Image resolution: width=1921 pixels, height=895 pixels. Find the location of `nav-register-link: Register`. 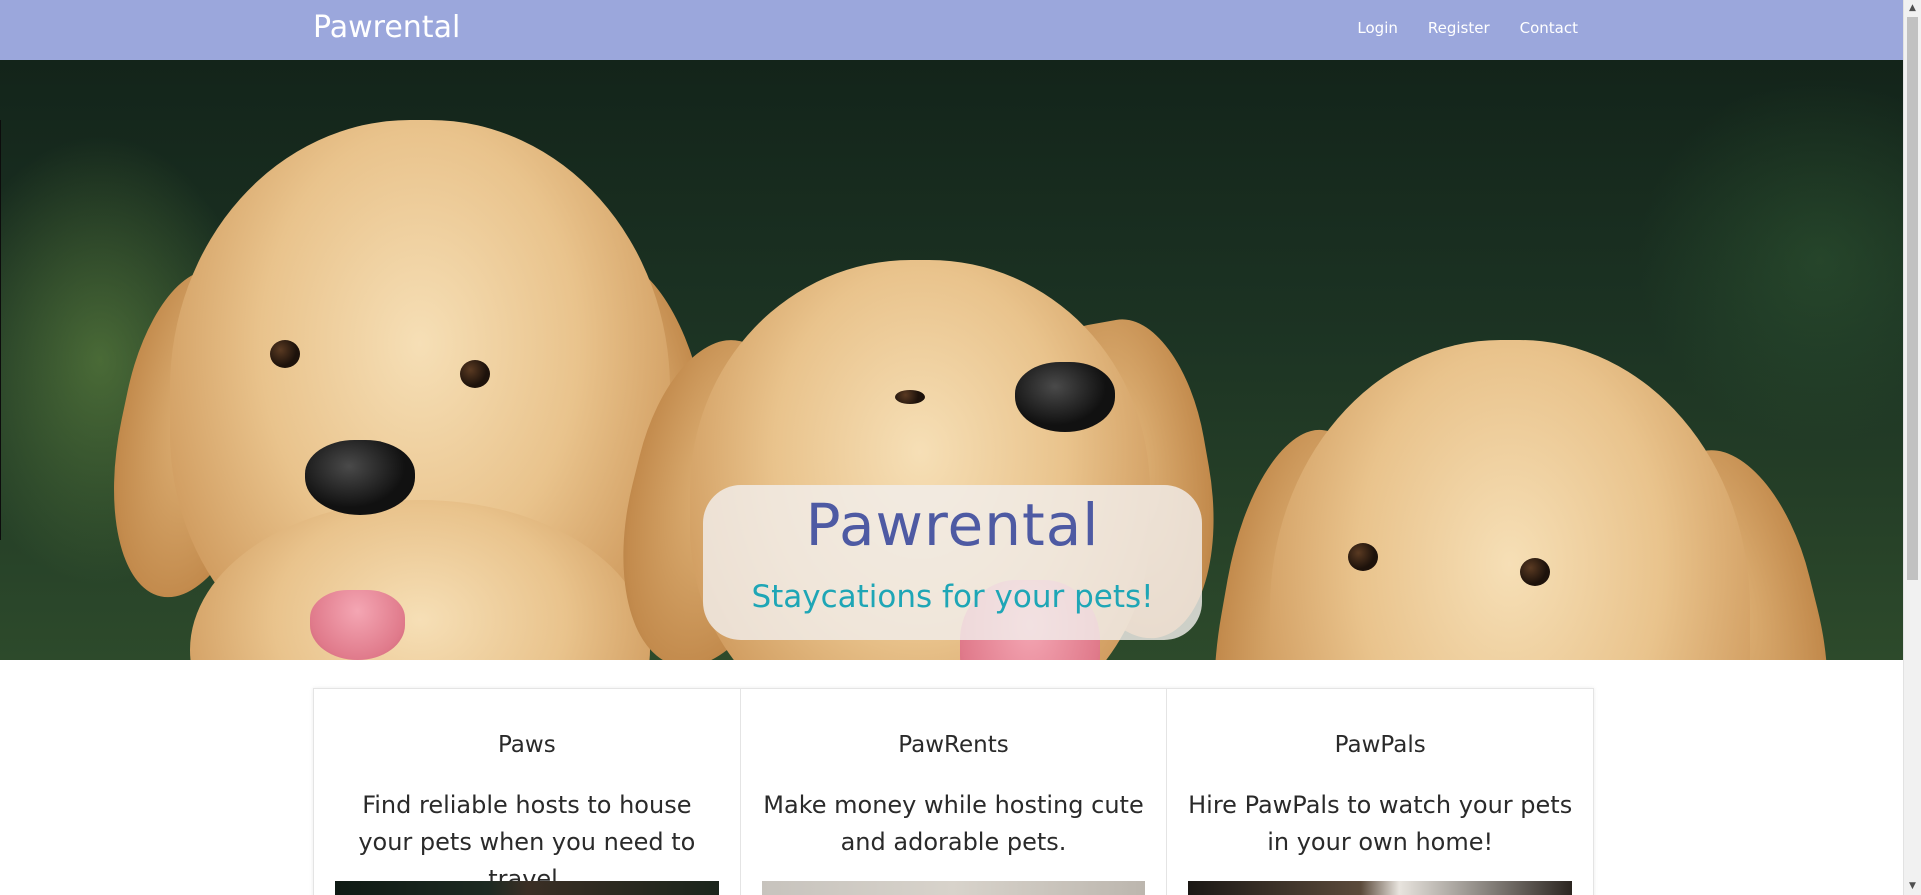

nav-register-link: Register is located at coordinates (1459, 28).